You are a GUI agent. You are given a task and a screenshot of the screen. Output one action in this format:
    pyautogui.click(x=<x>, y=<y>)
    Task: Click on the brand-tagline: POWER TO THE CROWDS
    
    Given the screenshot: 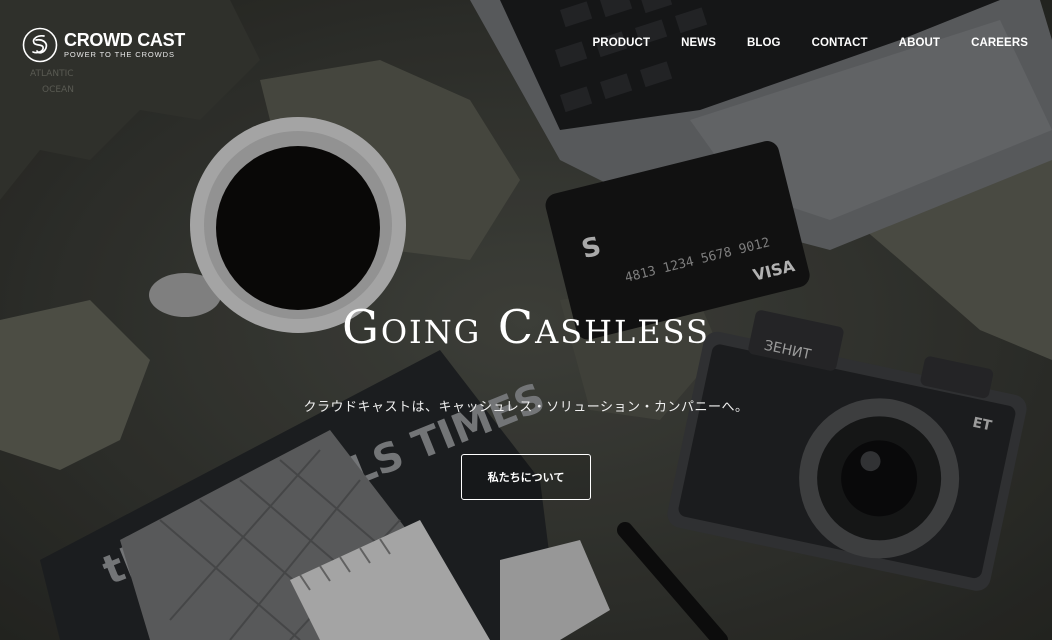 What is the action you would take?
    pyautogui.click(x=119, y=54)
    